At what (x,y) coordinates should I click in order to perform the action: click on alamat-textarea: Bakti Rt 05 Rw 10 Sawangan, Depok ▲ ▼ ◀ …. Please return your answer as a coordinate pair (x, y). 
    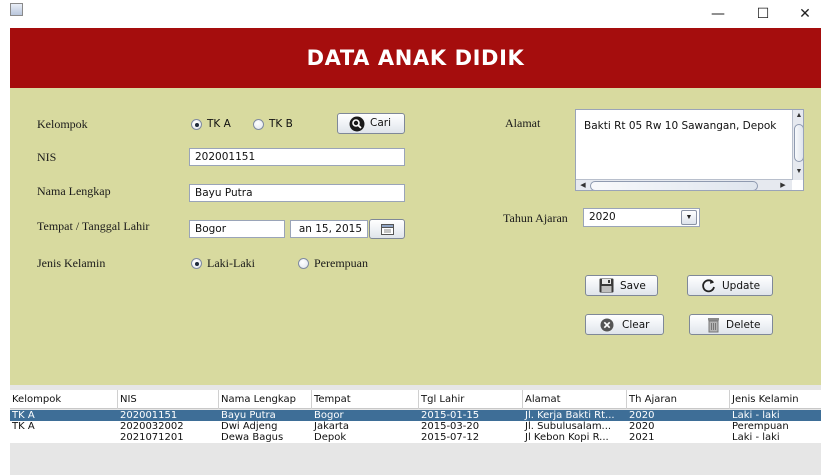
    Looking at the image, I should click on (689, 150).